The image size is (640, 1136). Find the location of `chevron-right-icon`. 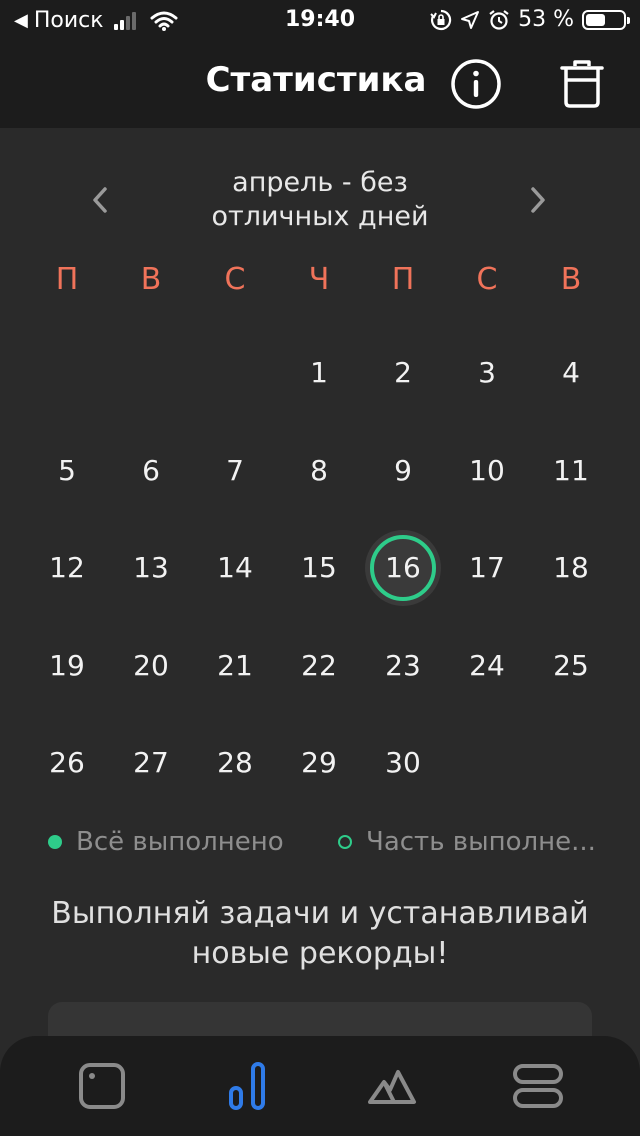

chevron-right-icon is located at coordinates (538, 200).